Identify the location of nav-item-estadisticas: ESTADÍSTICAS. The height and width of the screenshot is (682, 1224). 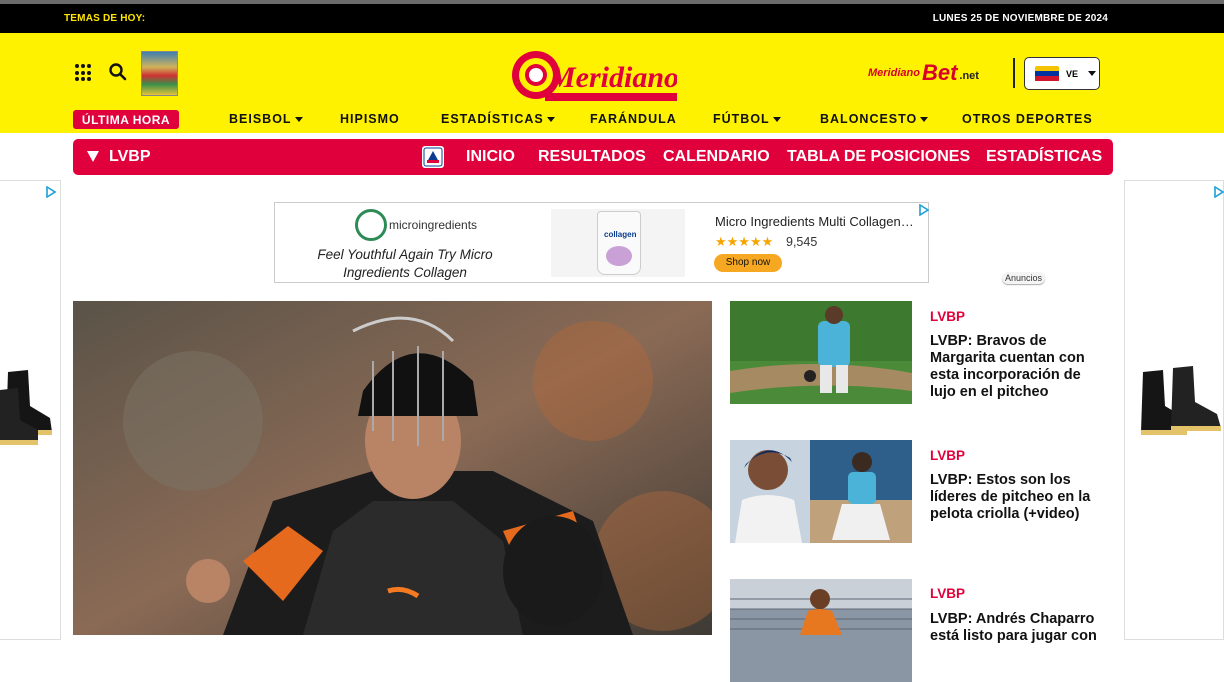
(498, 119).